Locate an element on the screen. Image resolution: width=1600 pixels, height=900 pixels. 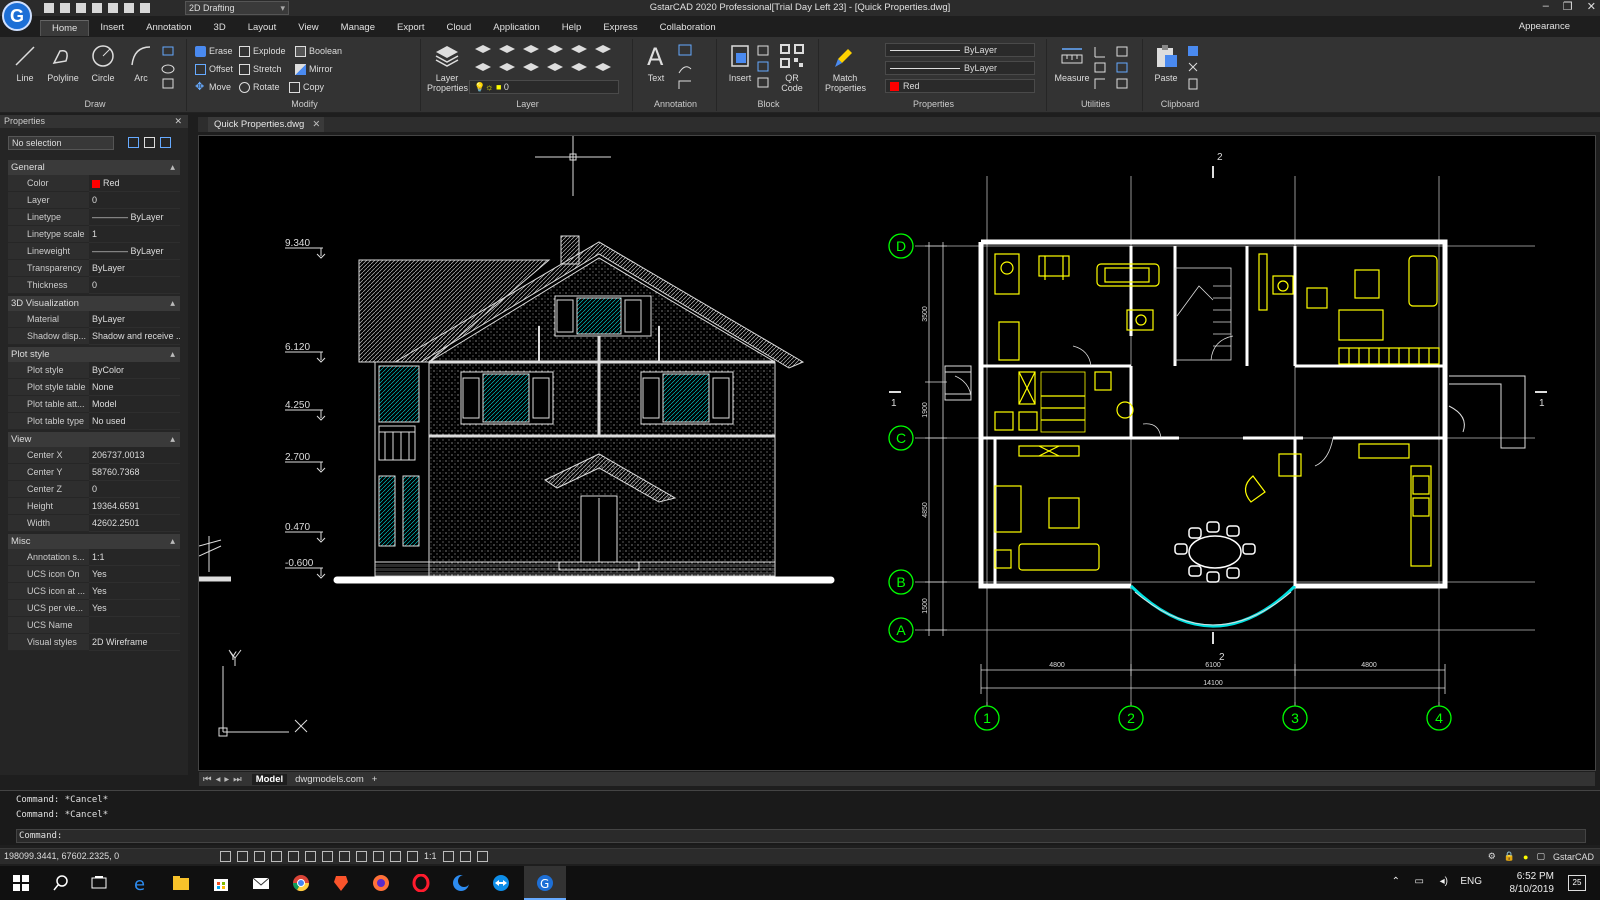
property-row: Lineweight ———— ByLayer is located at coordinates (94, 251).